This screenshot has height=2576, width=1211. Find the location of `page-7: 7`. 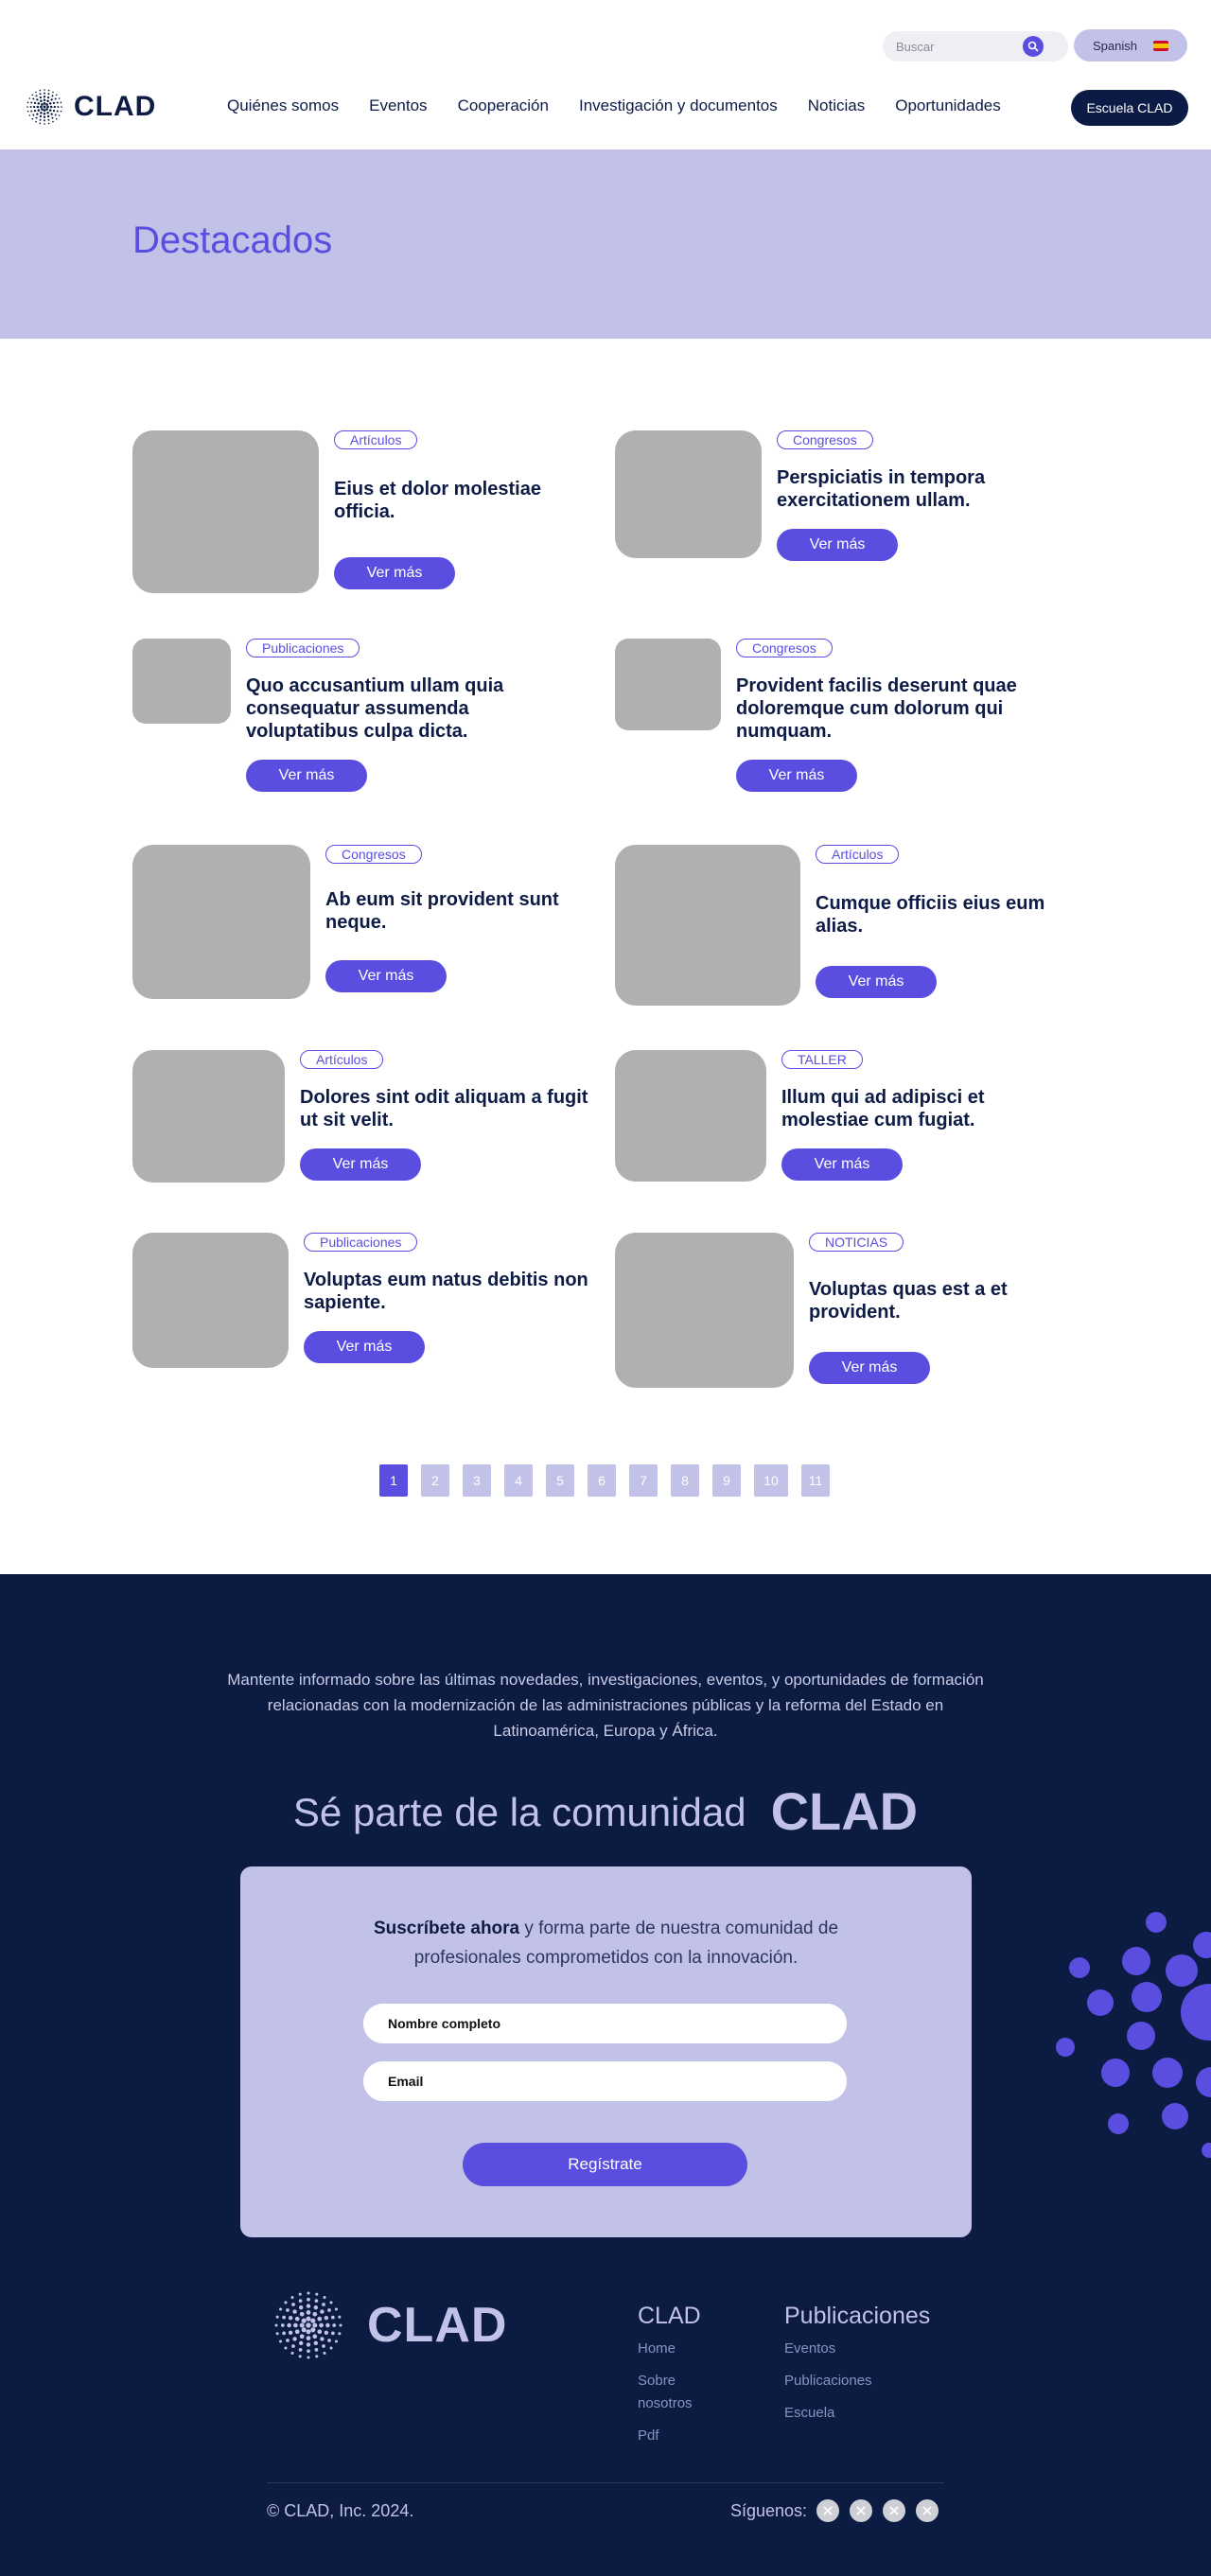

page-7: 7 is located at coordinates (643, 1481).